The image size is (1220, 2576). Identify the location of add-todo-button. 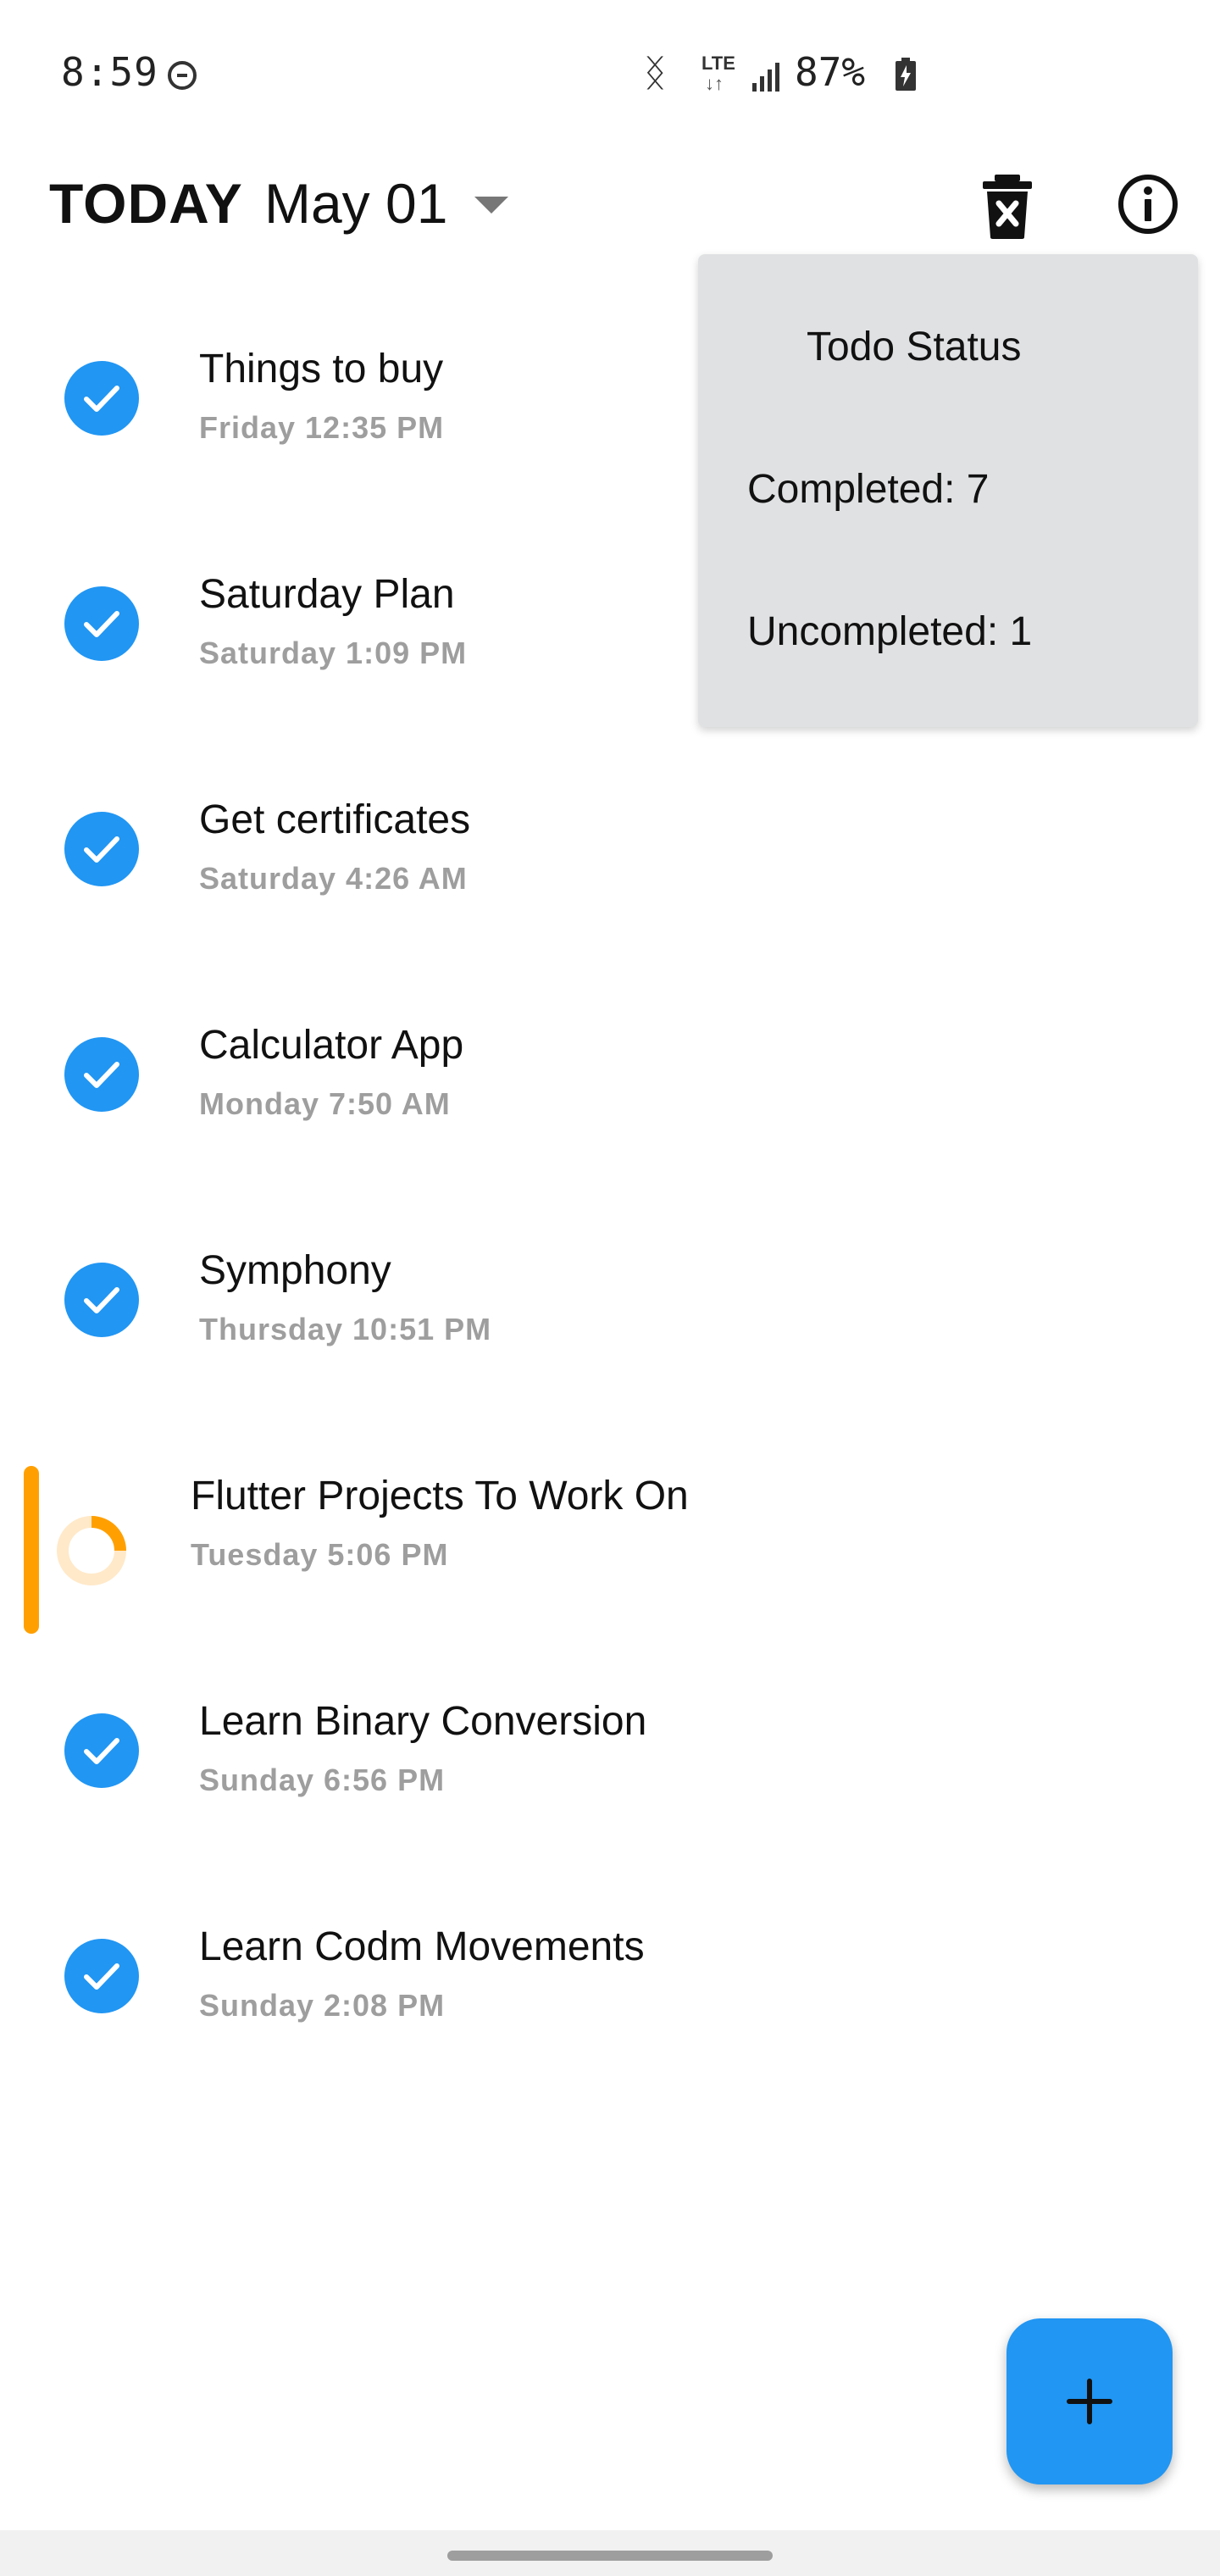
(1089, 2401).